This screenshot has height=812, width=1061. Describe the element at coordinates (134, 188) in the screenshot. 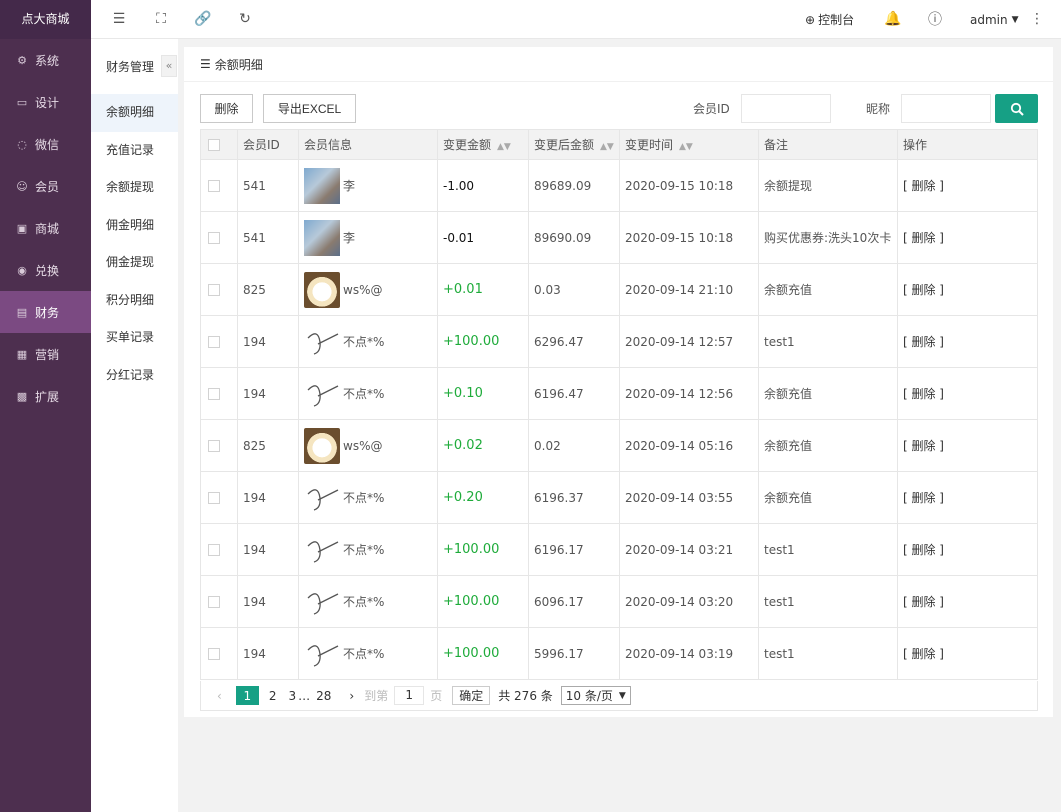

I see `subnav-item-2: 余额提现` at that location.